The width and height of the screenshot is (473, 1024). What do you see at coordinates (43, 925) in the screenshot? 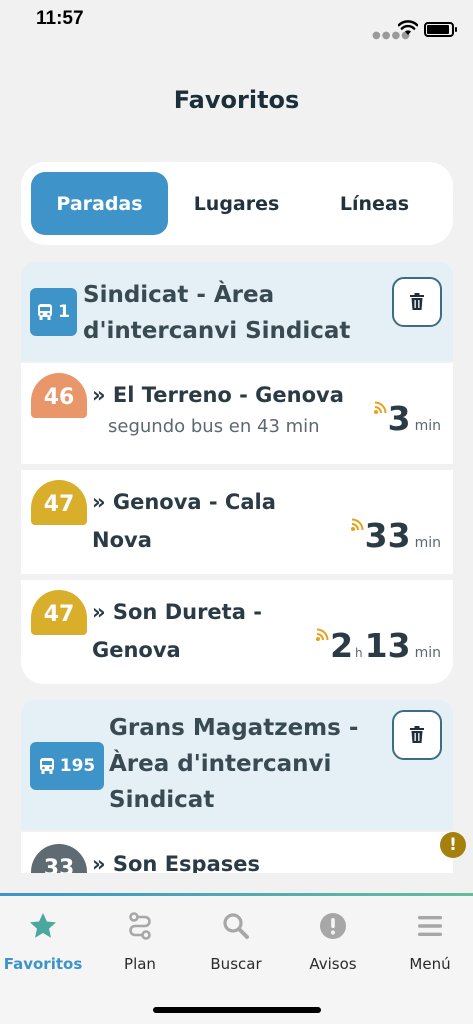
I see `star-icon` at bounding box center [43, 925].